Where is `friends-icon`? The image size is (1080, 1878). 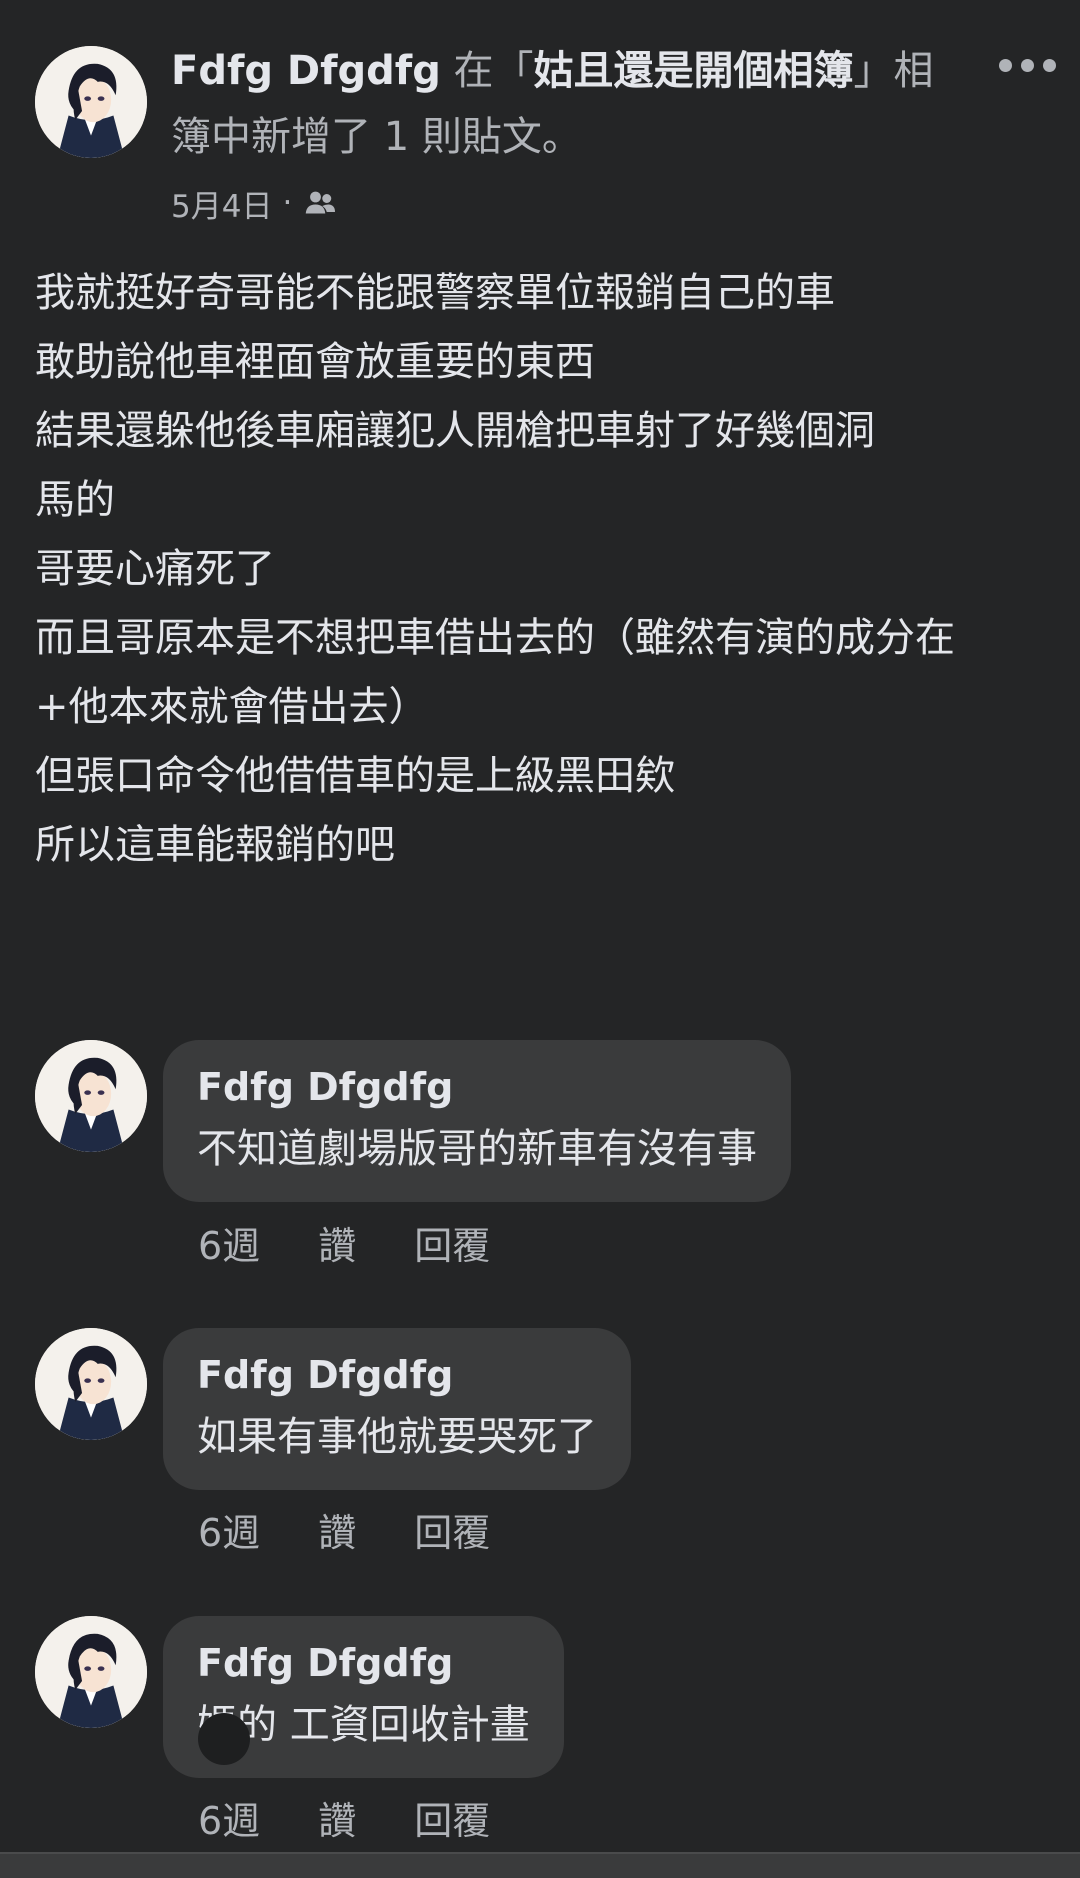
friends-icon is located at coordinates (320, 203).